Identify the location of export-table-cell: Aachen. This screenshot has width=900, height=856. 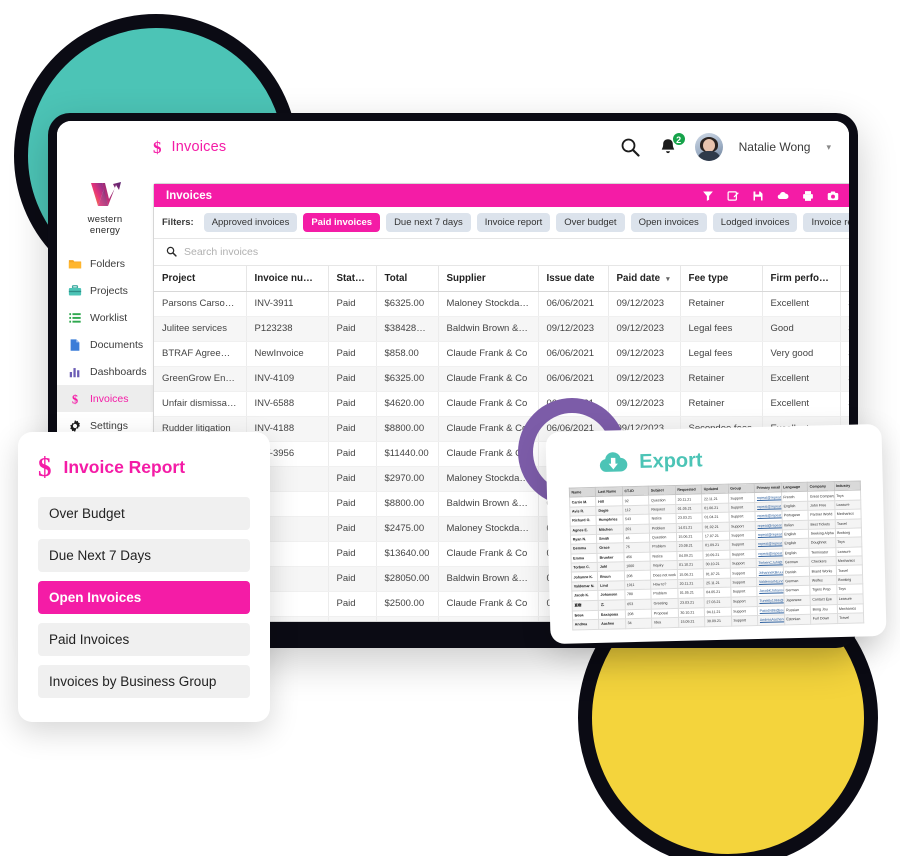
(612, 624).